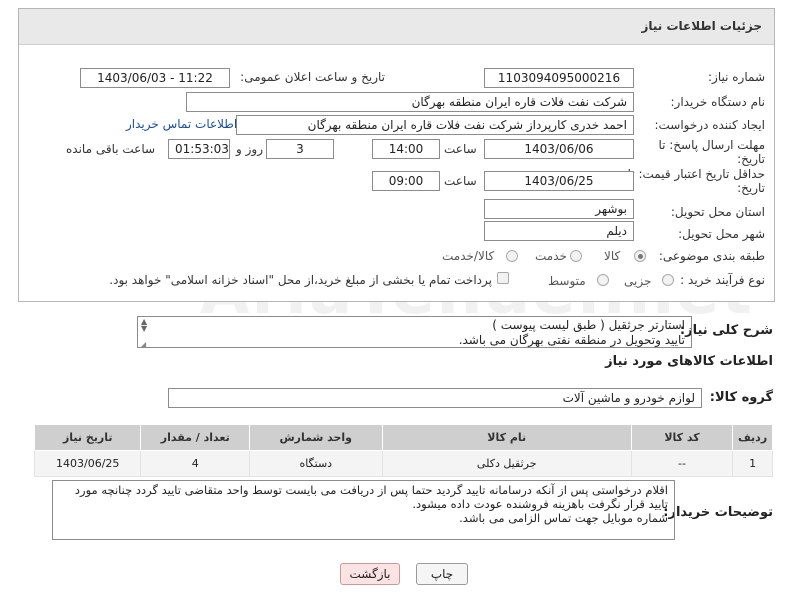 The image size is (789, 598). I want to click on process-option-minor: جزیی, so click(638, 281).